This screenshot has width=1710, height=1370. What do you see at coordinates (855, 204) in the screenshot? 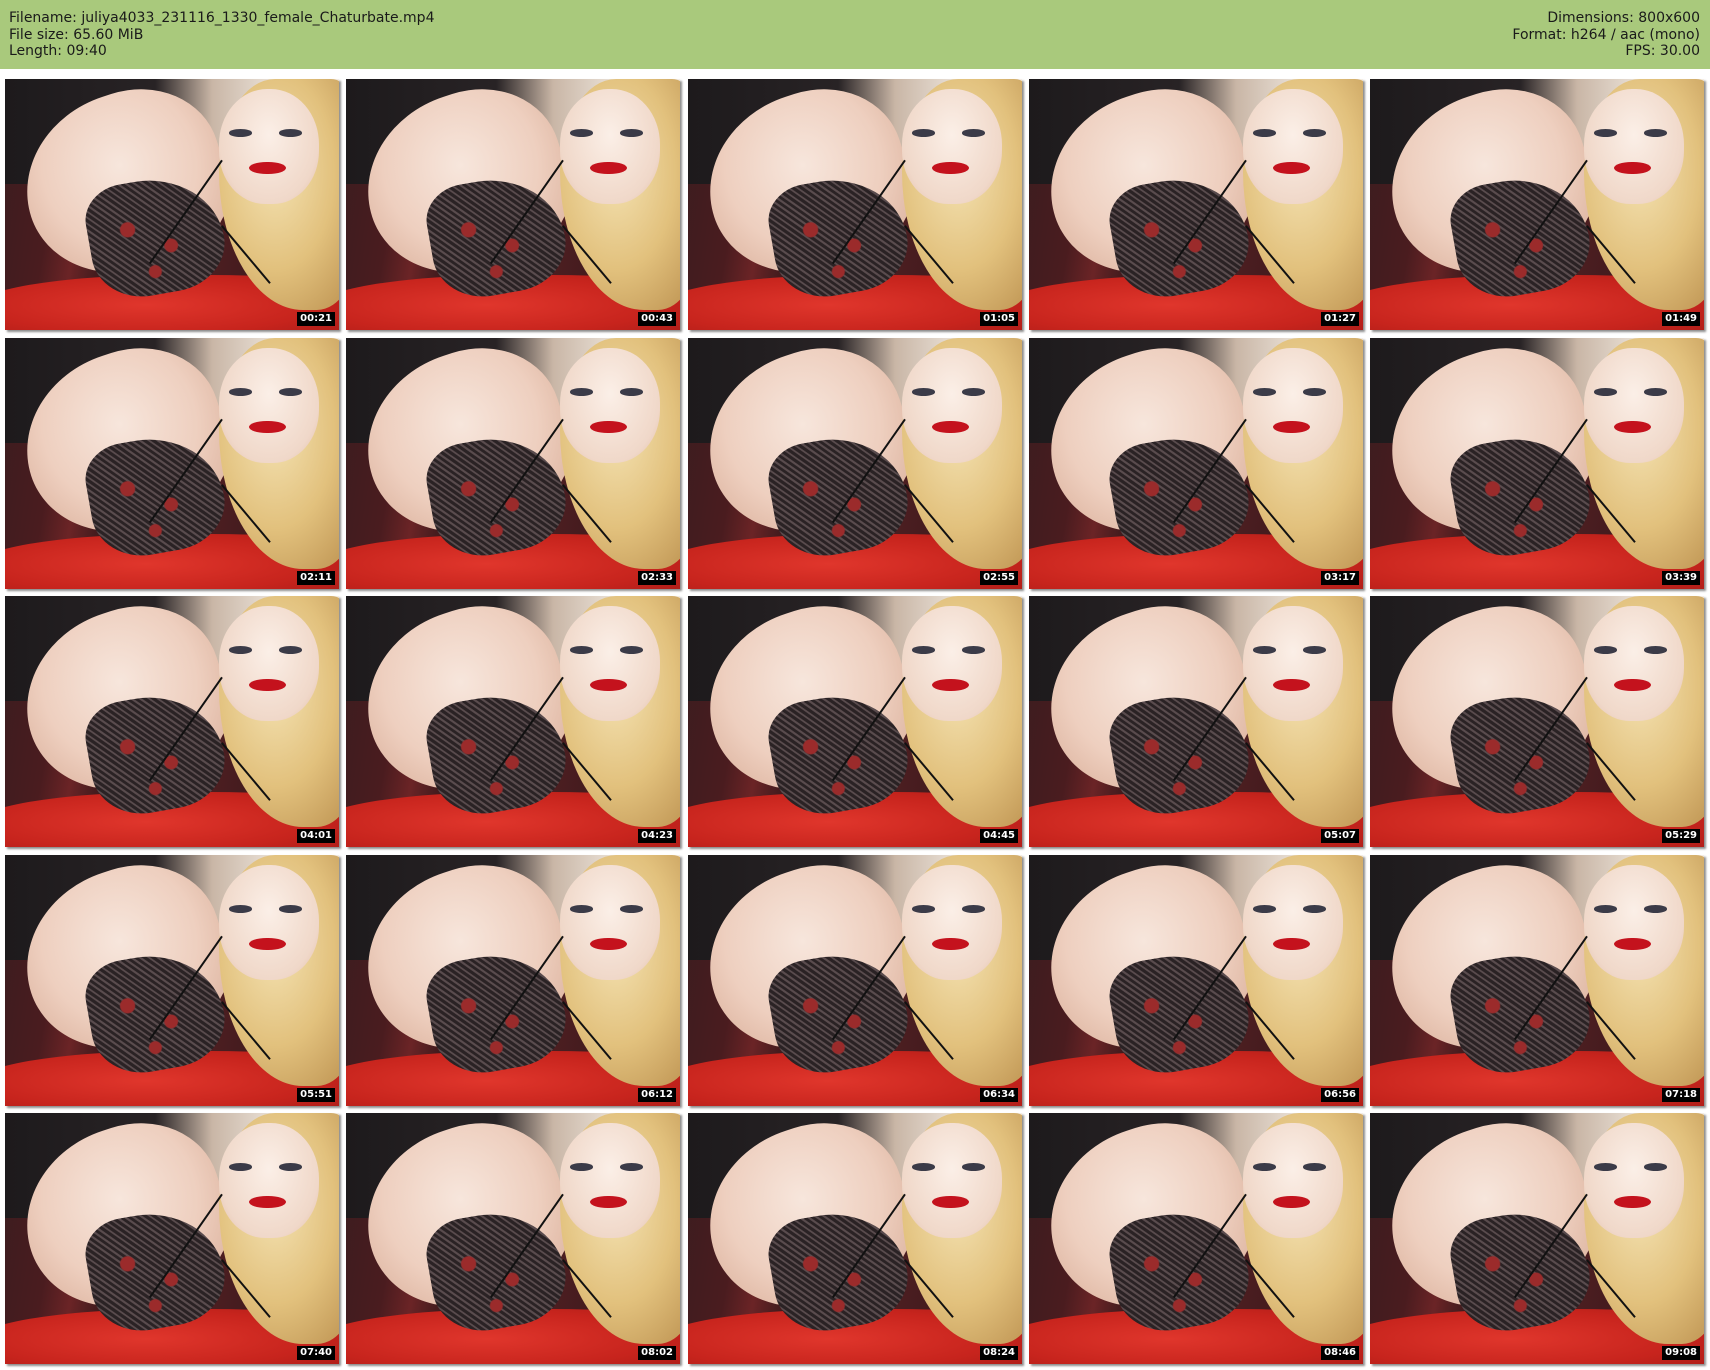
I see `video-thumbnail: 01:05` at bounding box center [855, 204].